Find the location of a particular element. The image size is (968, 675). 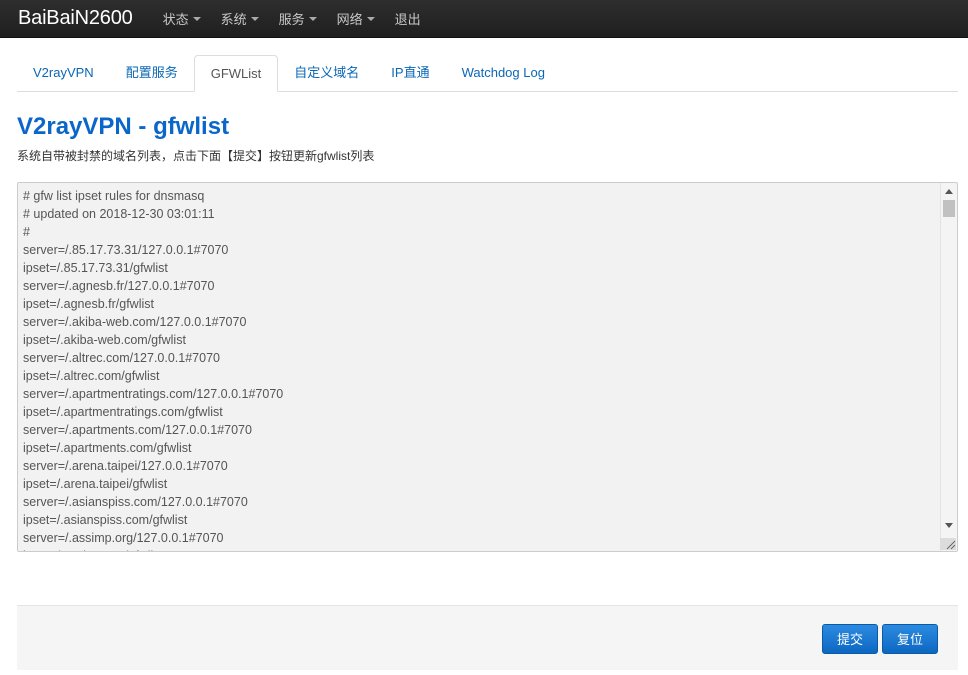

text-line: # gfw list ipset rules for dnsmasq is located at coordinates (114, 196).